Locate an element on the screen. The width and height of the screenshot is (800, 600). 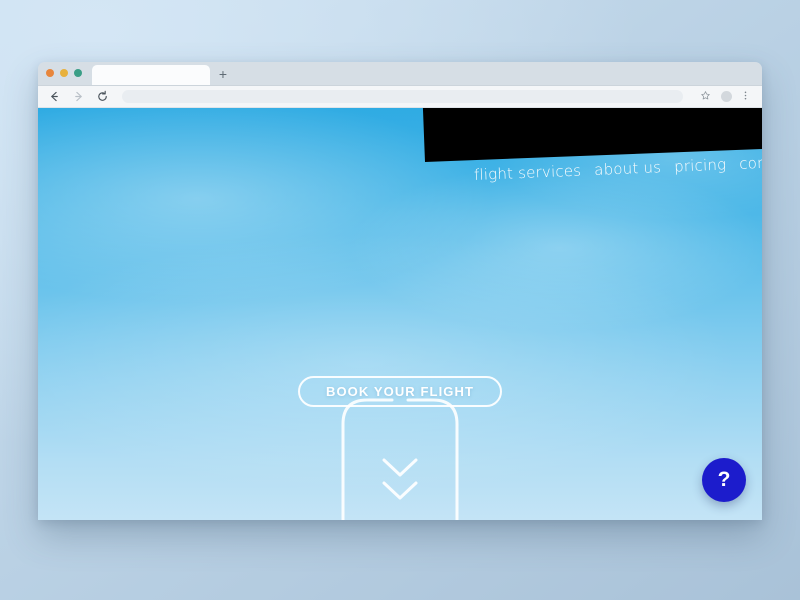
new-tab-label: + is located at coordinates (223, 74).